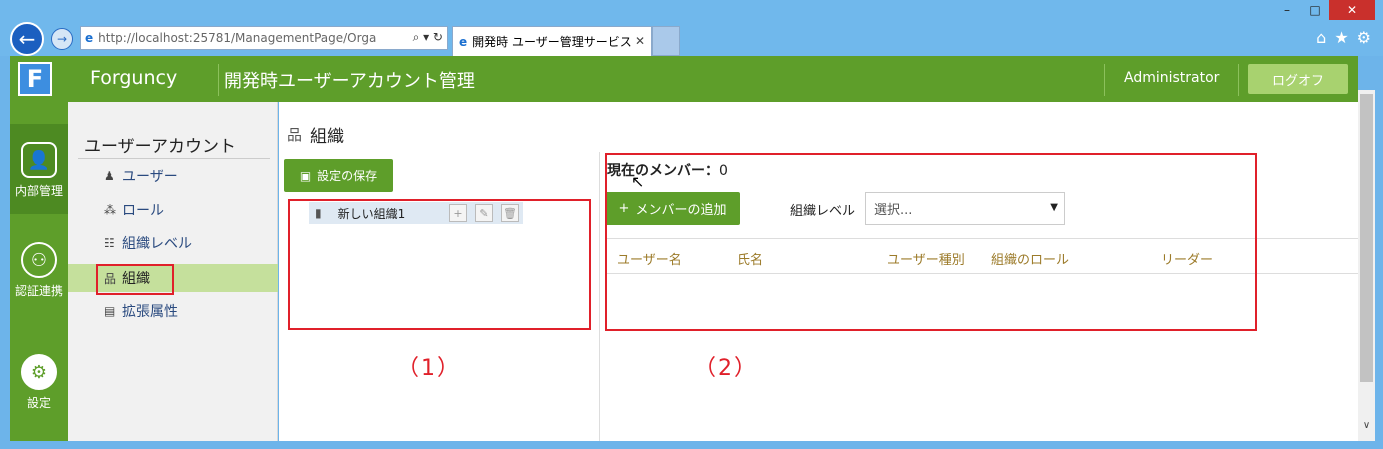 This screenshot has width=1383, height=449. I want to click on window-buttons: – □ ✕, so click(1324, 10).